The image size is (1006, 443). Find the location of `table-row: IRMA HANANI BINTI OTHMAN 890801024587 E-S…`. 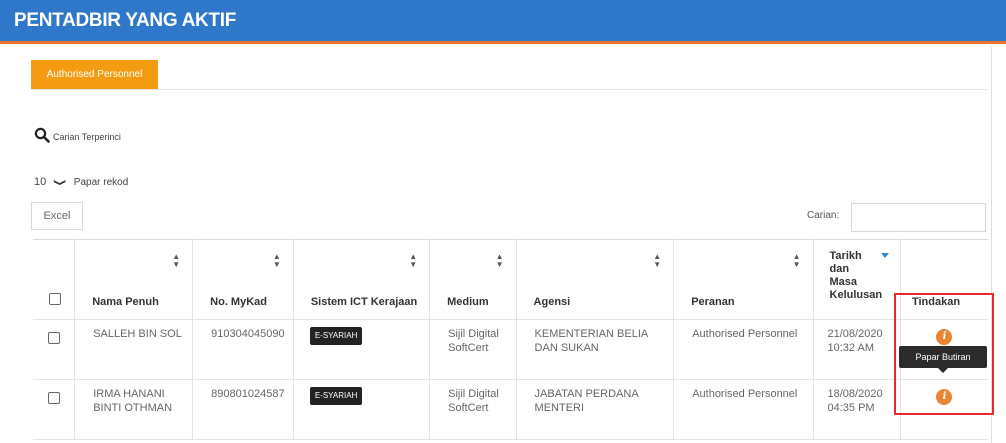

table-row: IRMA HANANI BINTI OTHMAN 890801024587 E-S… is located at coordinates (510, 409).